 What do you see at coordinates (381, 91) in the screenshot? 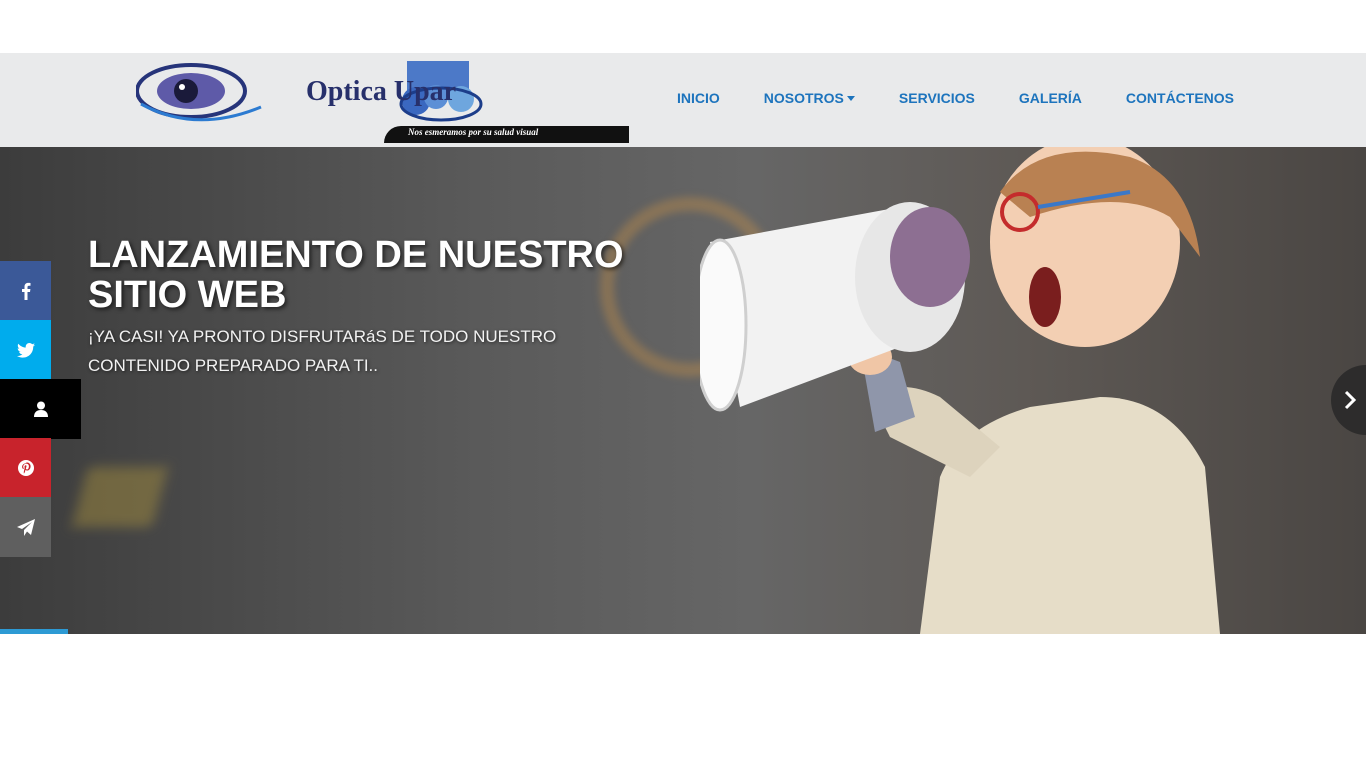
I see `logo-brand-name: Optica Upar` at bounding box center [381, 91].